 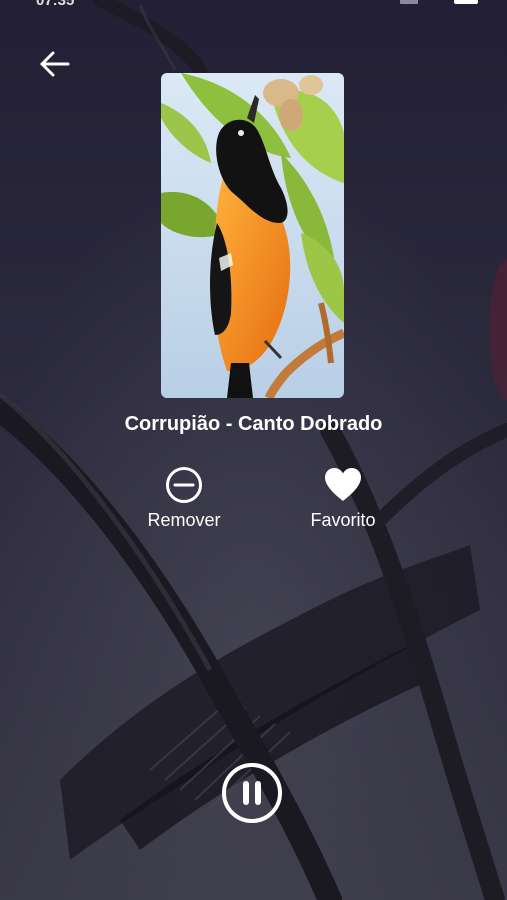 What do you see at coordinates (409, 2) in the screenshot?
I see `signal-icon` at bounding box center [409, 2].